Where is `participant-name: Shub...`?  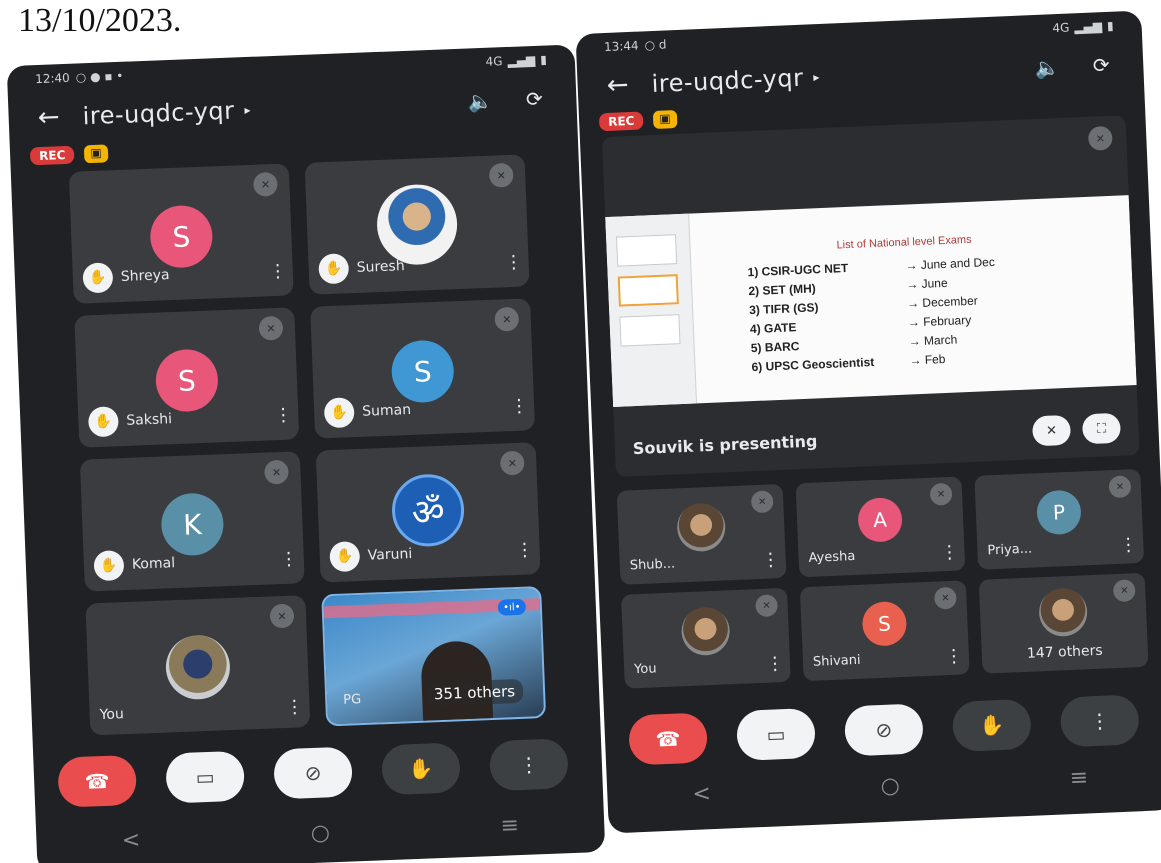 participant-name: Shub... is located at coordinates (652, 565).